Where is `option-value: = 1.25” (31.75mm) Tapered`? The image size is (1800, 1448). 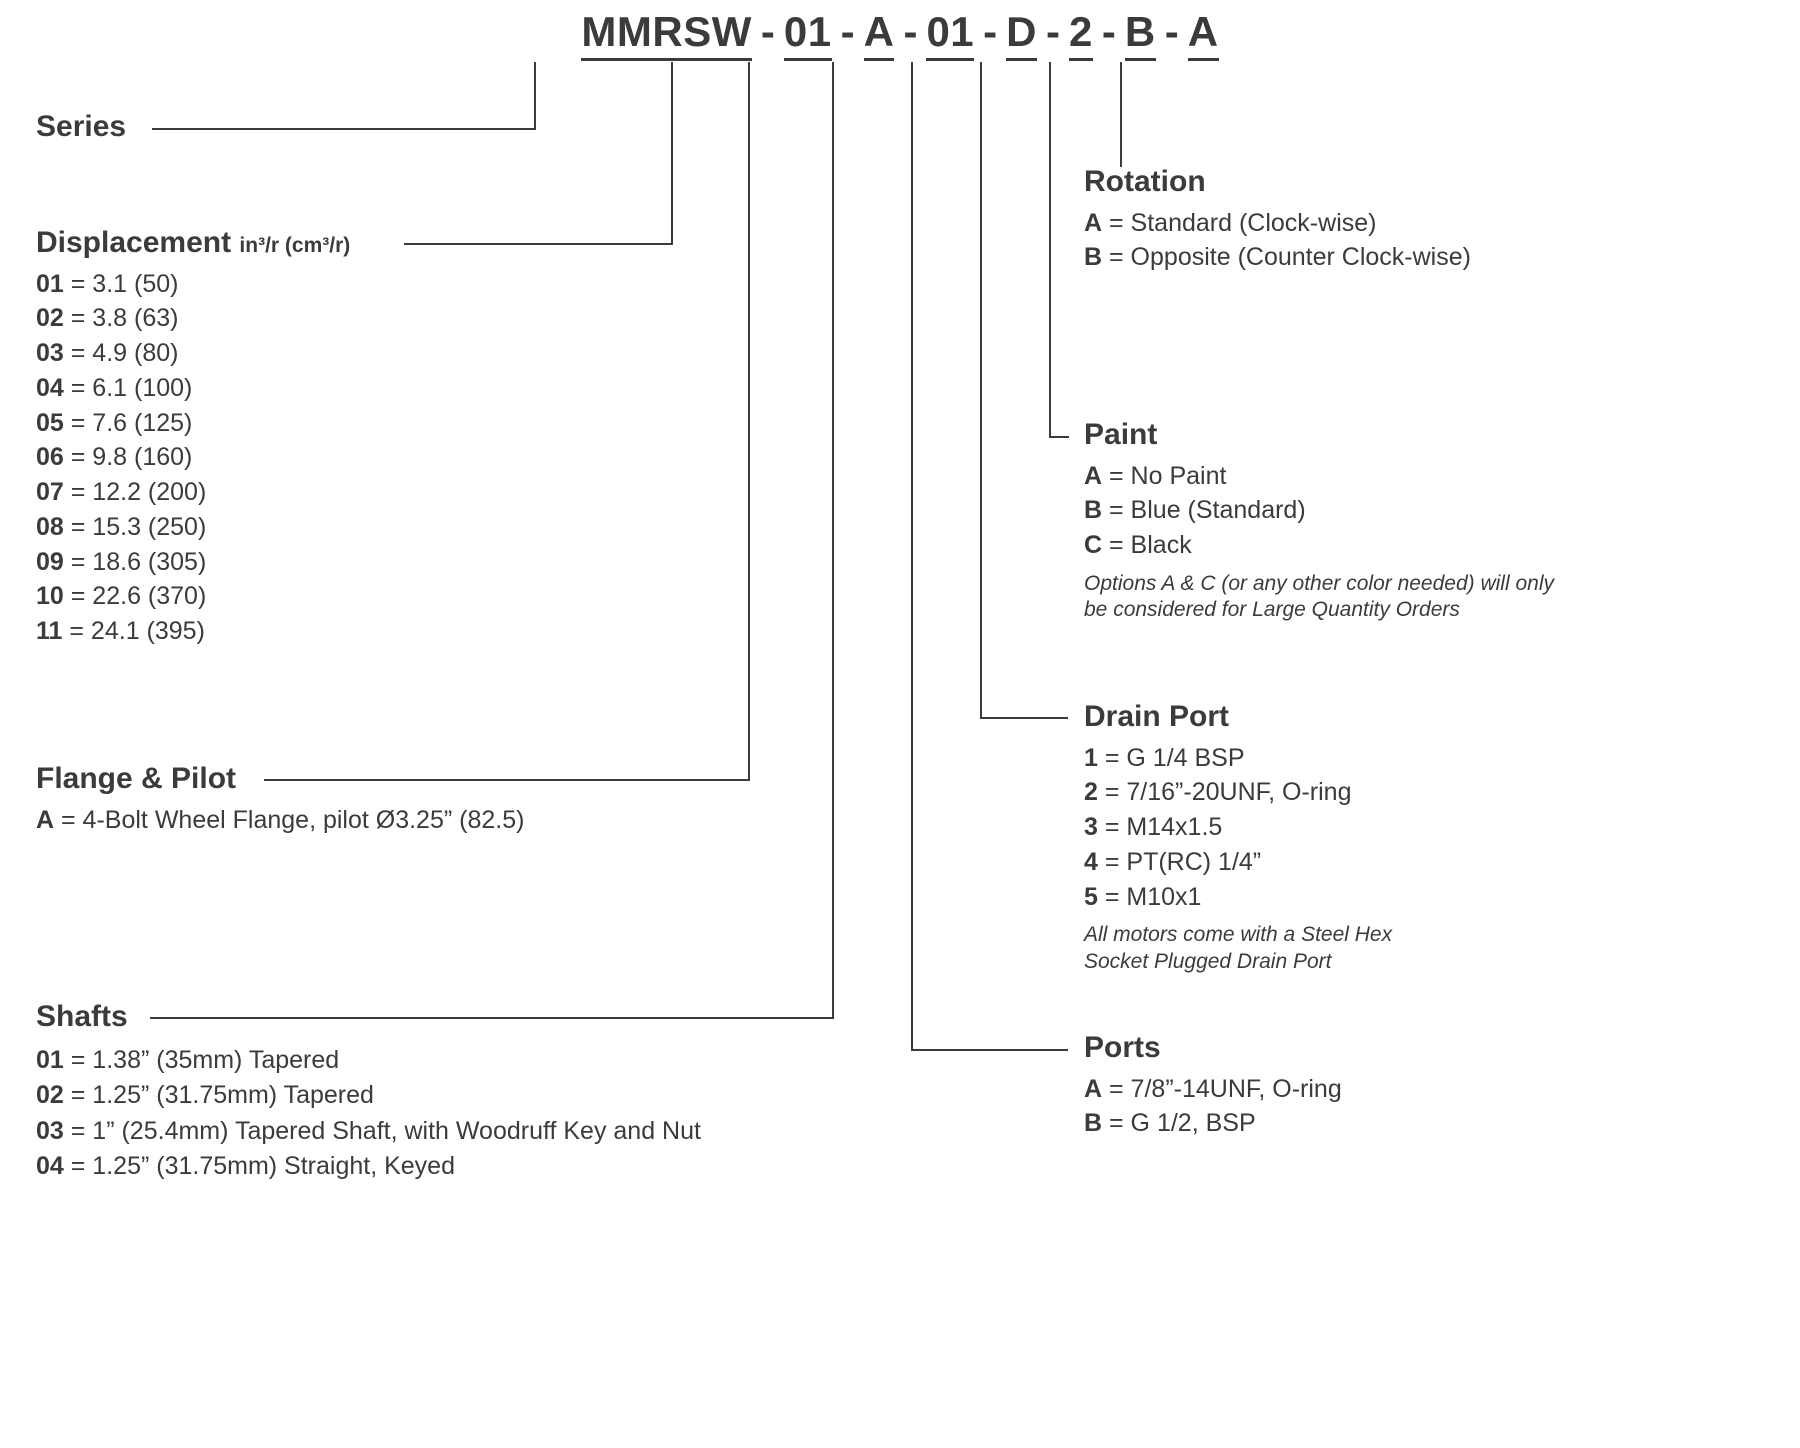
option-value: = 1.25” (31.75mm) Tapered is located at coordinates (222, 1095).